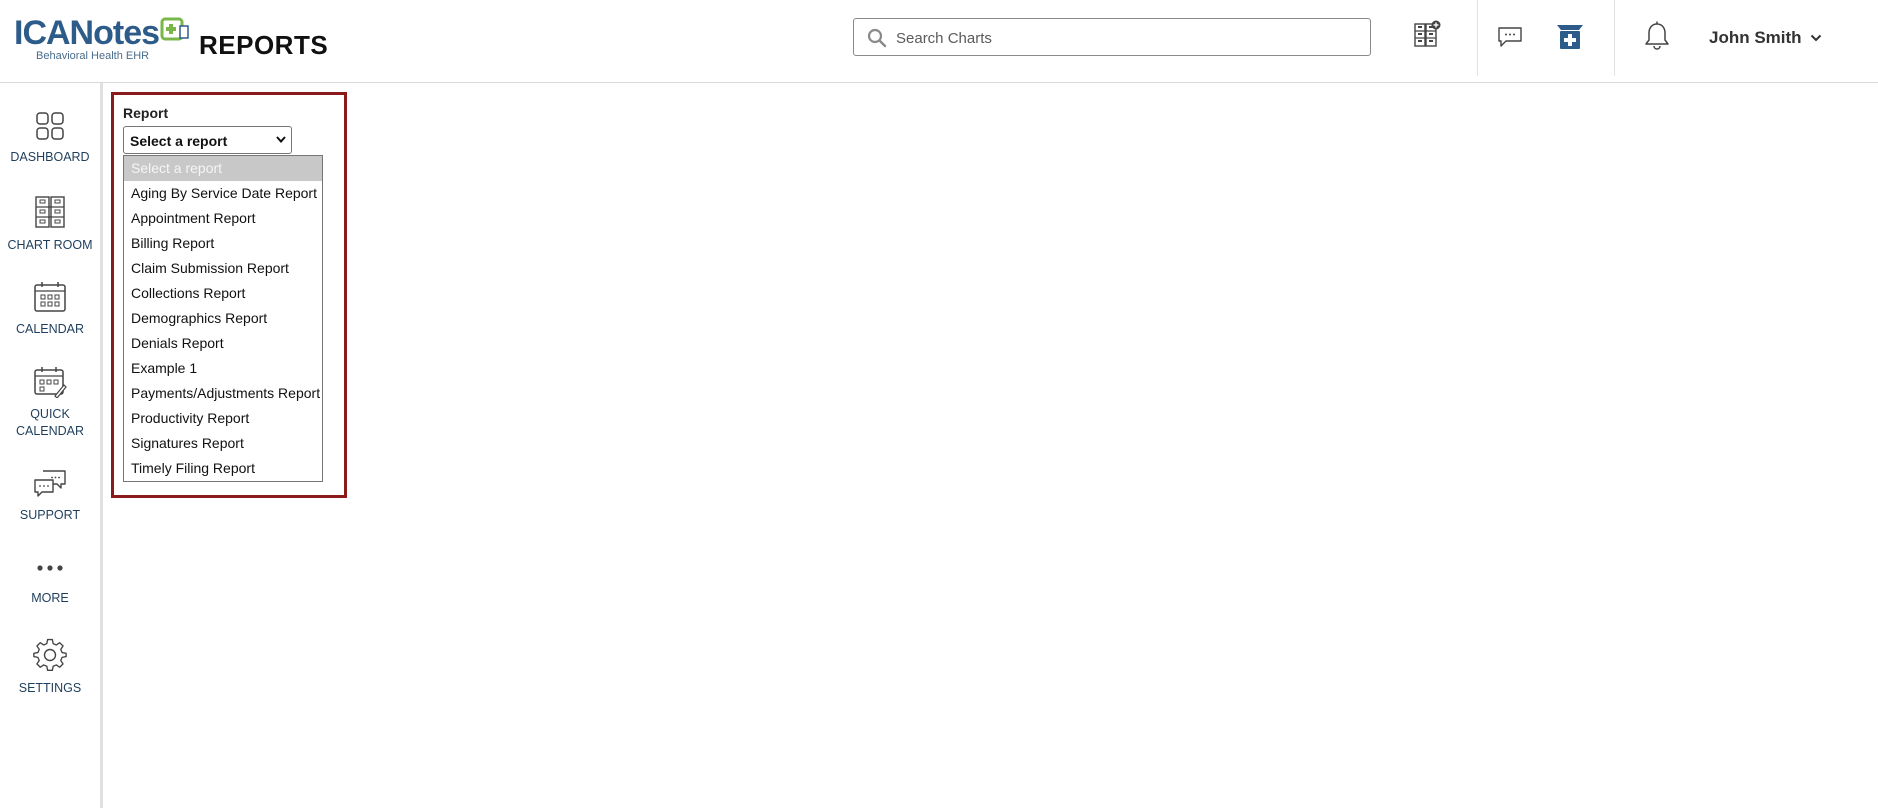 Image resolution: width=1878 pixels, height=808 pixels. I want to click on quick-calendar-icon, so click(50, 382).